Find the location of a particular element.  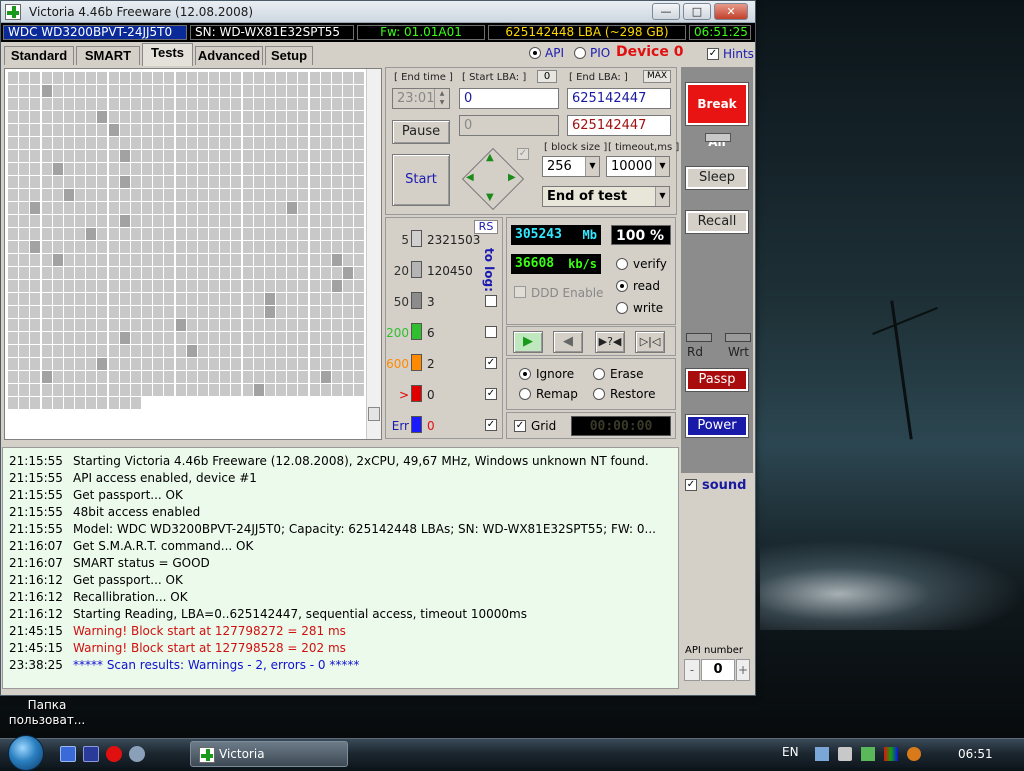

ddd-enable-checkbox is located at coordinates (520, 292).